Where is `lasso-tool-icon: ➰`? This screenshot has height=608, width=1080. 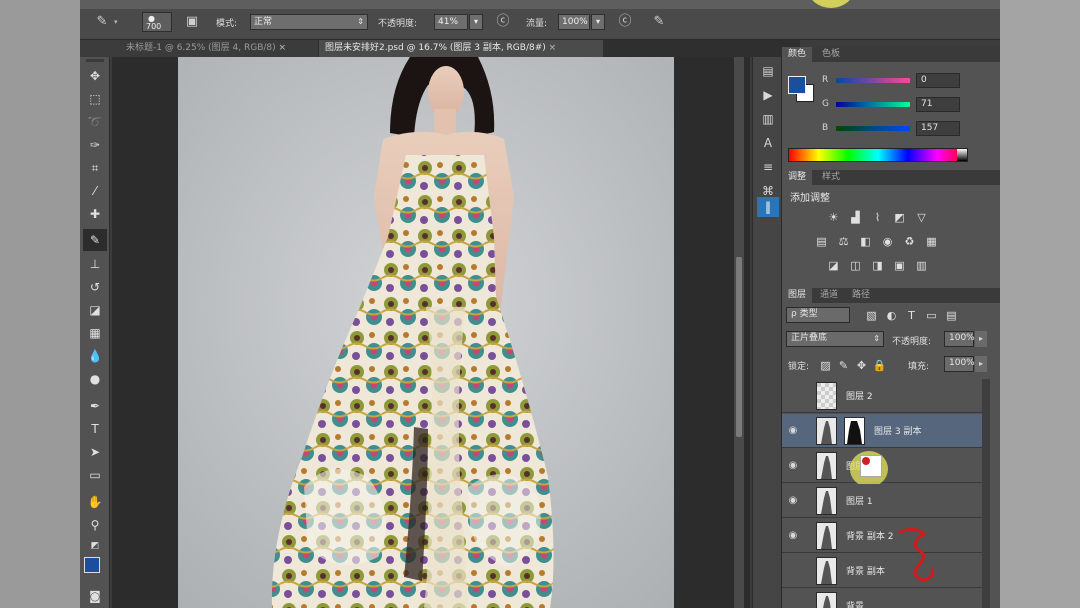
lasso-tool-icon: ➰ is located at coordinates (95, 122).